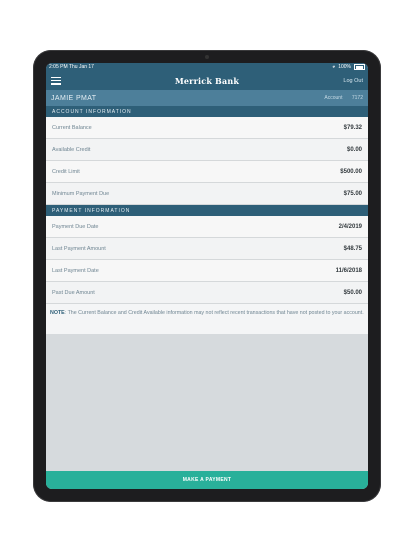 The width and height of the screenshot is (414, 552). Describe the element at coordinates (344, 67) in the screenshot. I see `battery-percent: 100%` at that location.